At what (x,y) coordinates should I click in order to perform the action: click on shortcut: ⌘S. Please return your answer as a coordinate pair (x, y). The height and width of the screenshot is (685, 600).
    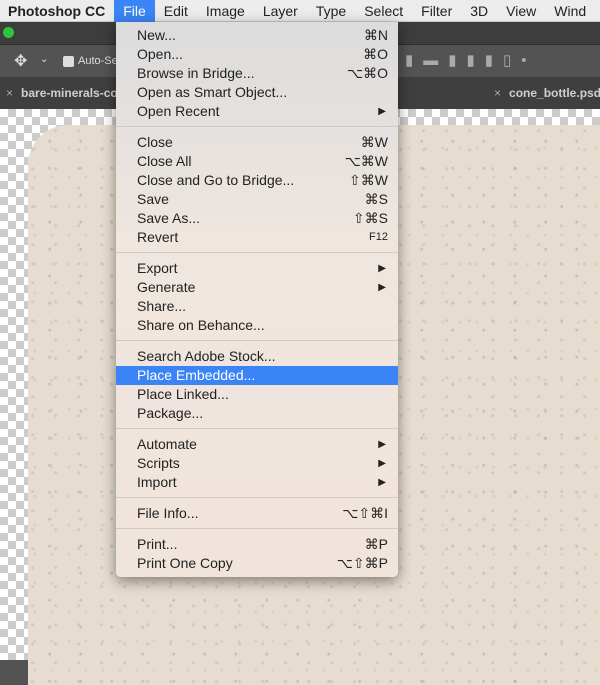
    Looking at the image, I should click on (376, 199).